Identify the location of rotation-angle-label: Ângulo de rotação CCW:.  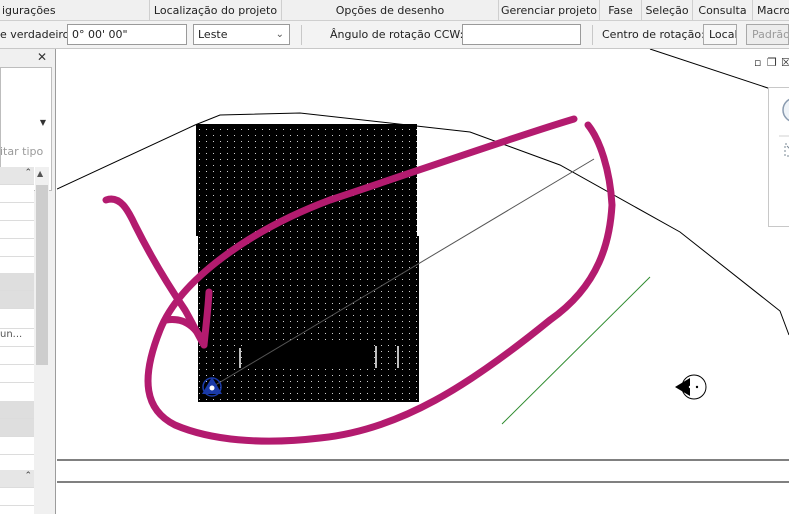
(397, 34).